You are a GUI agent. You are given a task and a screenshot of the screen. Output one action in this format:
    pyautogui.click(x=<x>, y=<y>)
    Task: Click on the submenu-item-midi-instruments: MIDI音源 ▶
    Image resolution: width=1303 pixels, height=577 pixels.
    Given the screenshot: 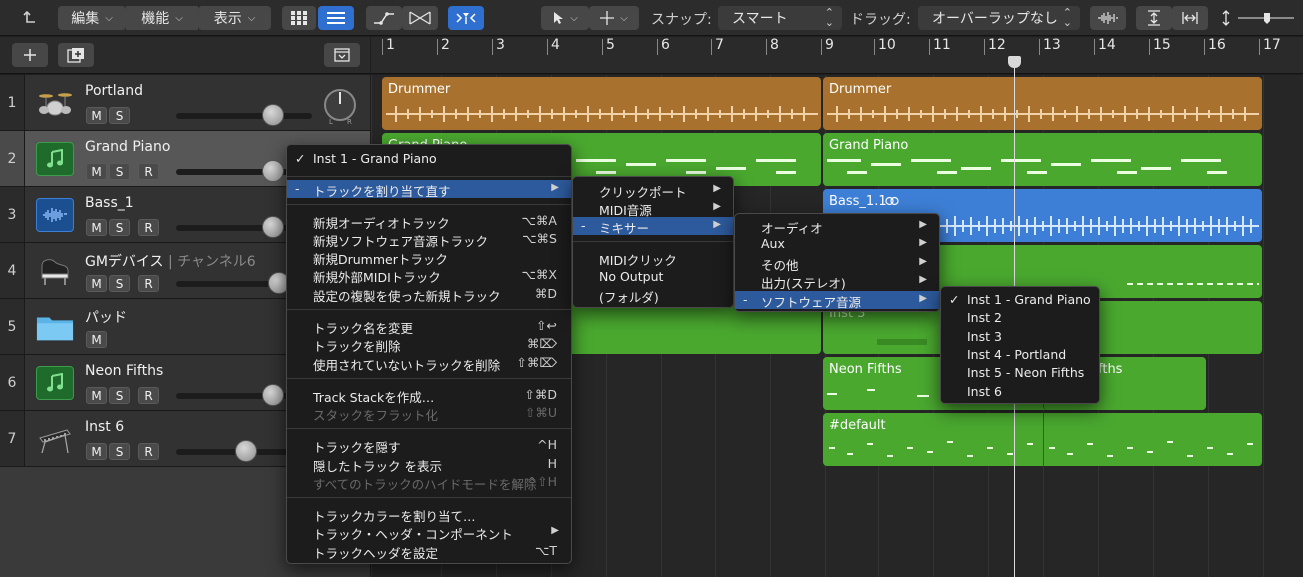 What is the action you would take?
    pyautogui.click(x=653, y=208)
    